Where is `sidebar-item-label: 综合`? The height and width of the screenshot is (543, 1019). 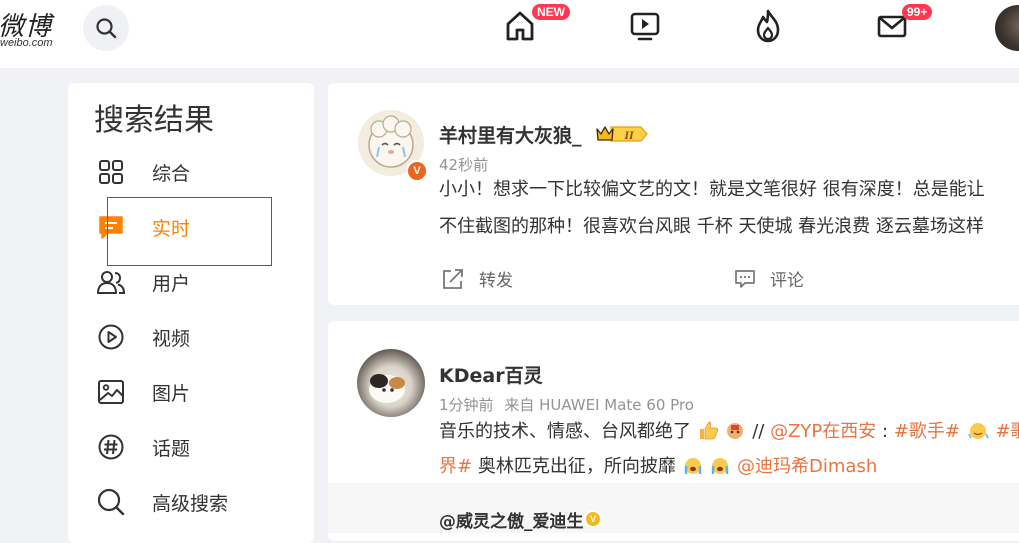 sidebar-item-label: 综合 is located at coordinates (171, 173).